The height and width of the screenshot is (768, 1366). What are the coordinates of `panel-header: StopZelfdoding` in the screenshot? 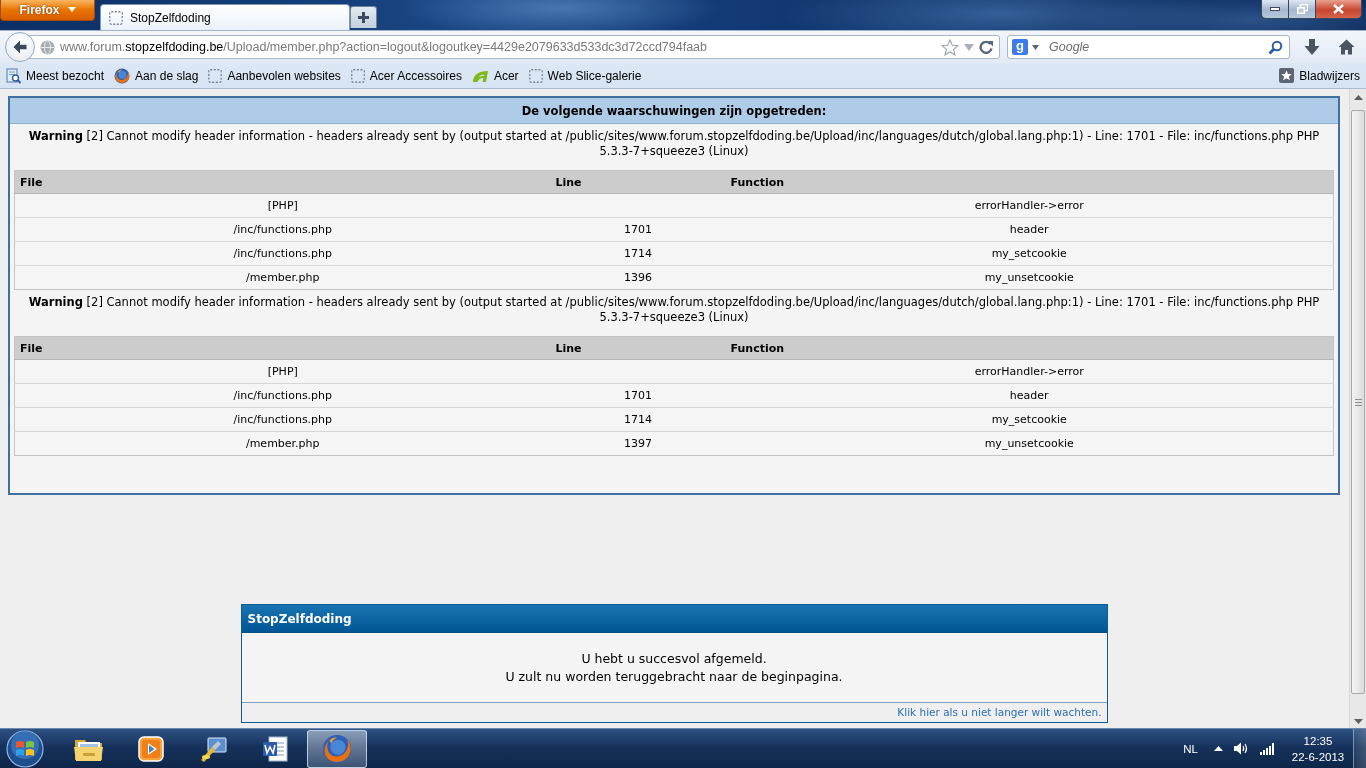 It's located at (674, 619).